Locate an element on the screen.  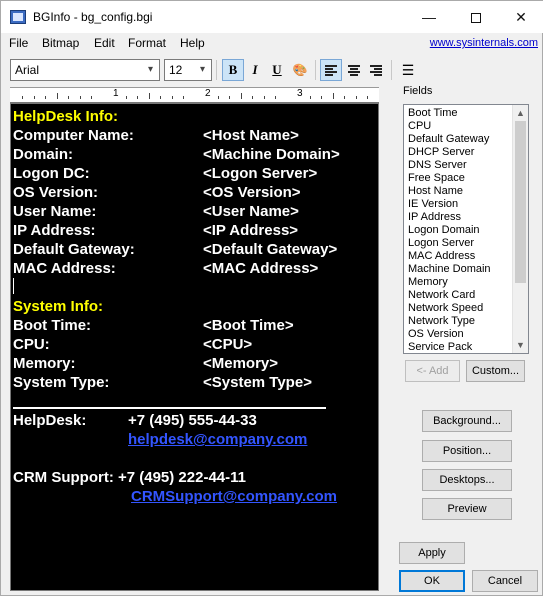
separator-line is located at coordinates (169, 408).